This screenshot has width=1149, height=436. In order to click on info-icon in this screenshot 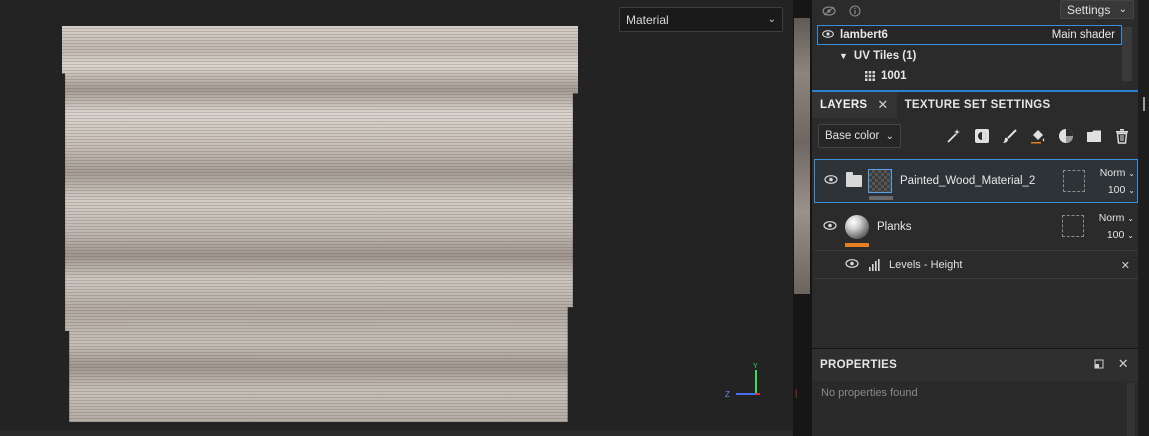, I will do `click(855, 11)`.